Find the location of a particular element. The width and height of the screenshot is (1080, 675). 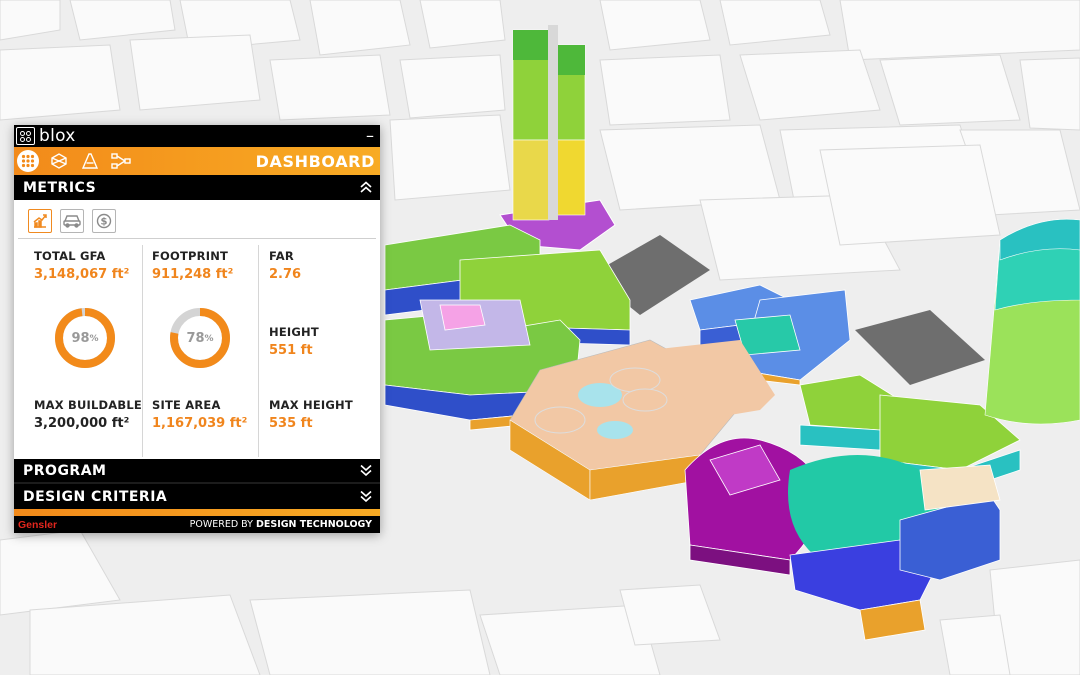

powered-strong: DESIGN TECHNOLOGY is located at coordinates (314, 524).